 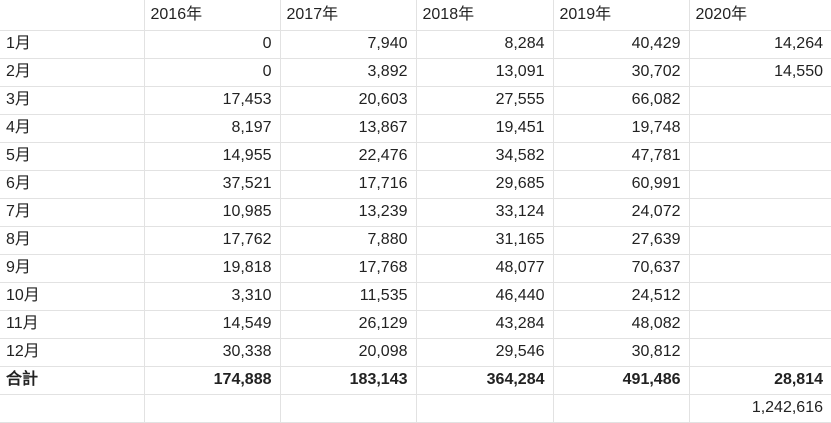 I want to click on value-cell: 27,555, so click(x=485, y=100).